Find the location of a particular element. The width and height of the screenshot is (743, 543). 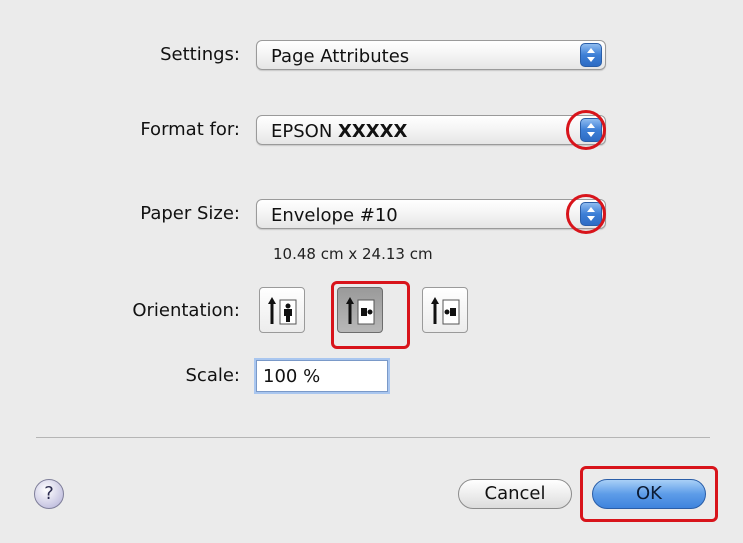

landscape-right-orientation-icon is located at coordinates (445, 311).